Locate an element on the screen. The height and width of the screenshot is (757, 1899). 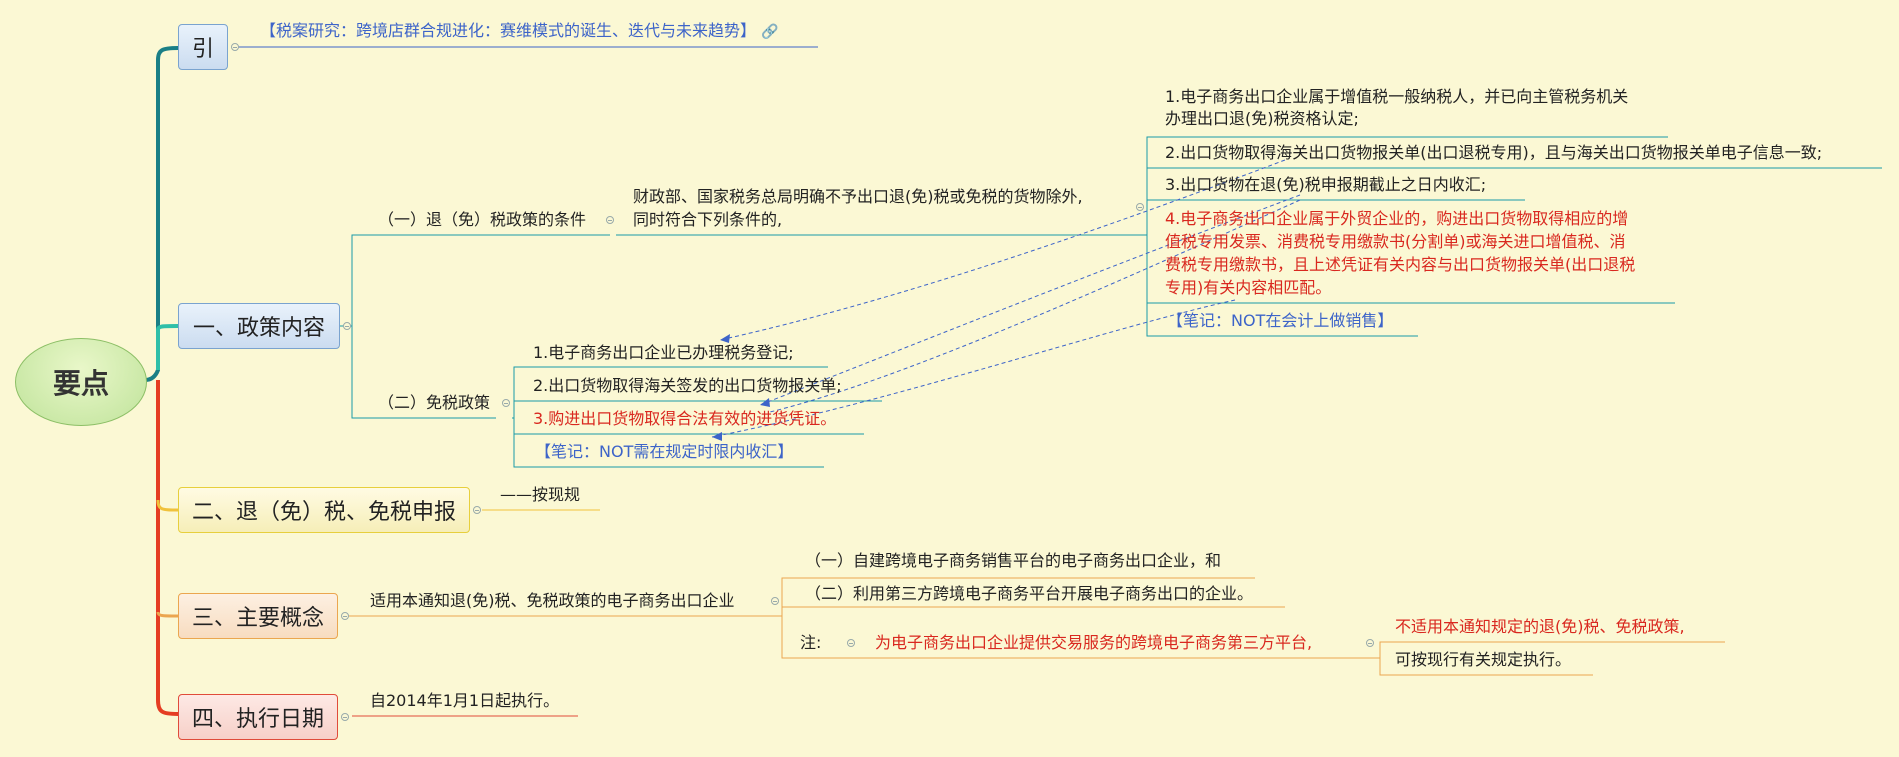
condition-1-line1: 1.电子商务出口企业属于增值税一般纳税人，并已向主管税务机关 is located at coordinates (1397, 96).